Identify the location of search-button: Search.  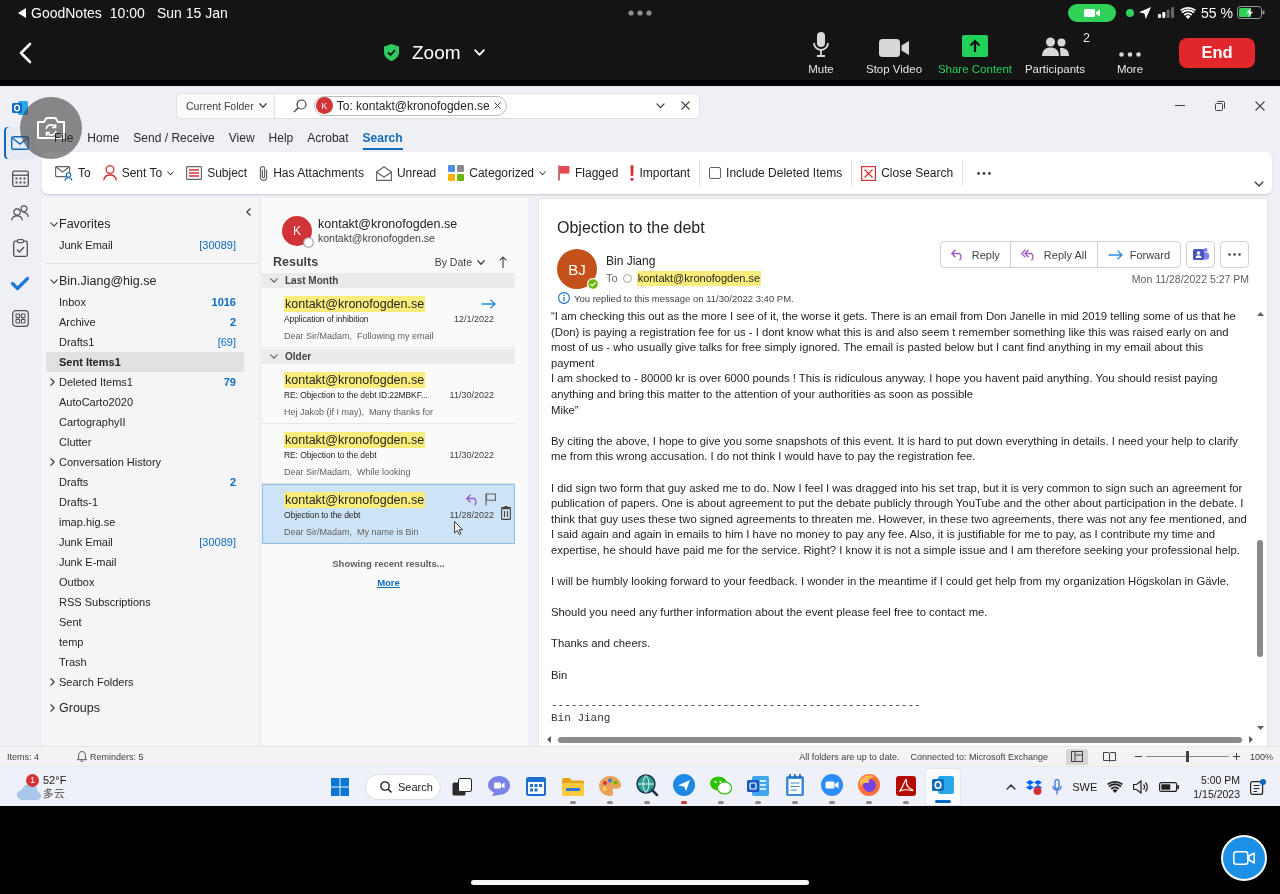
(403, 786).